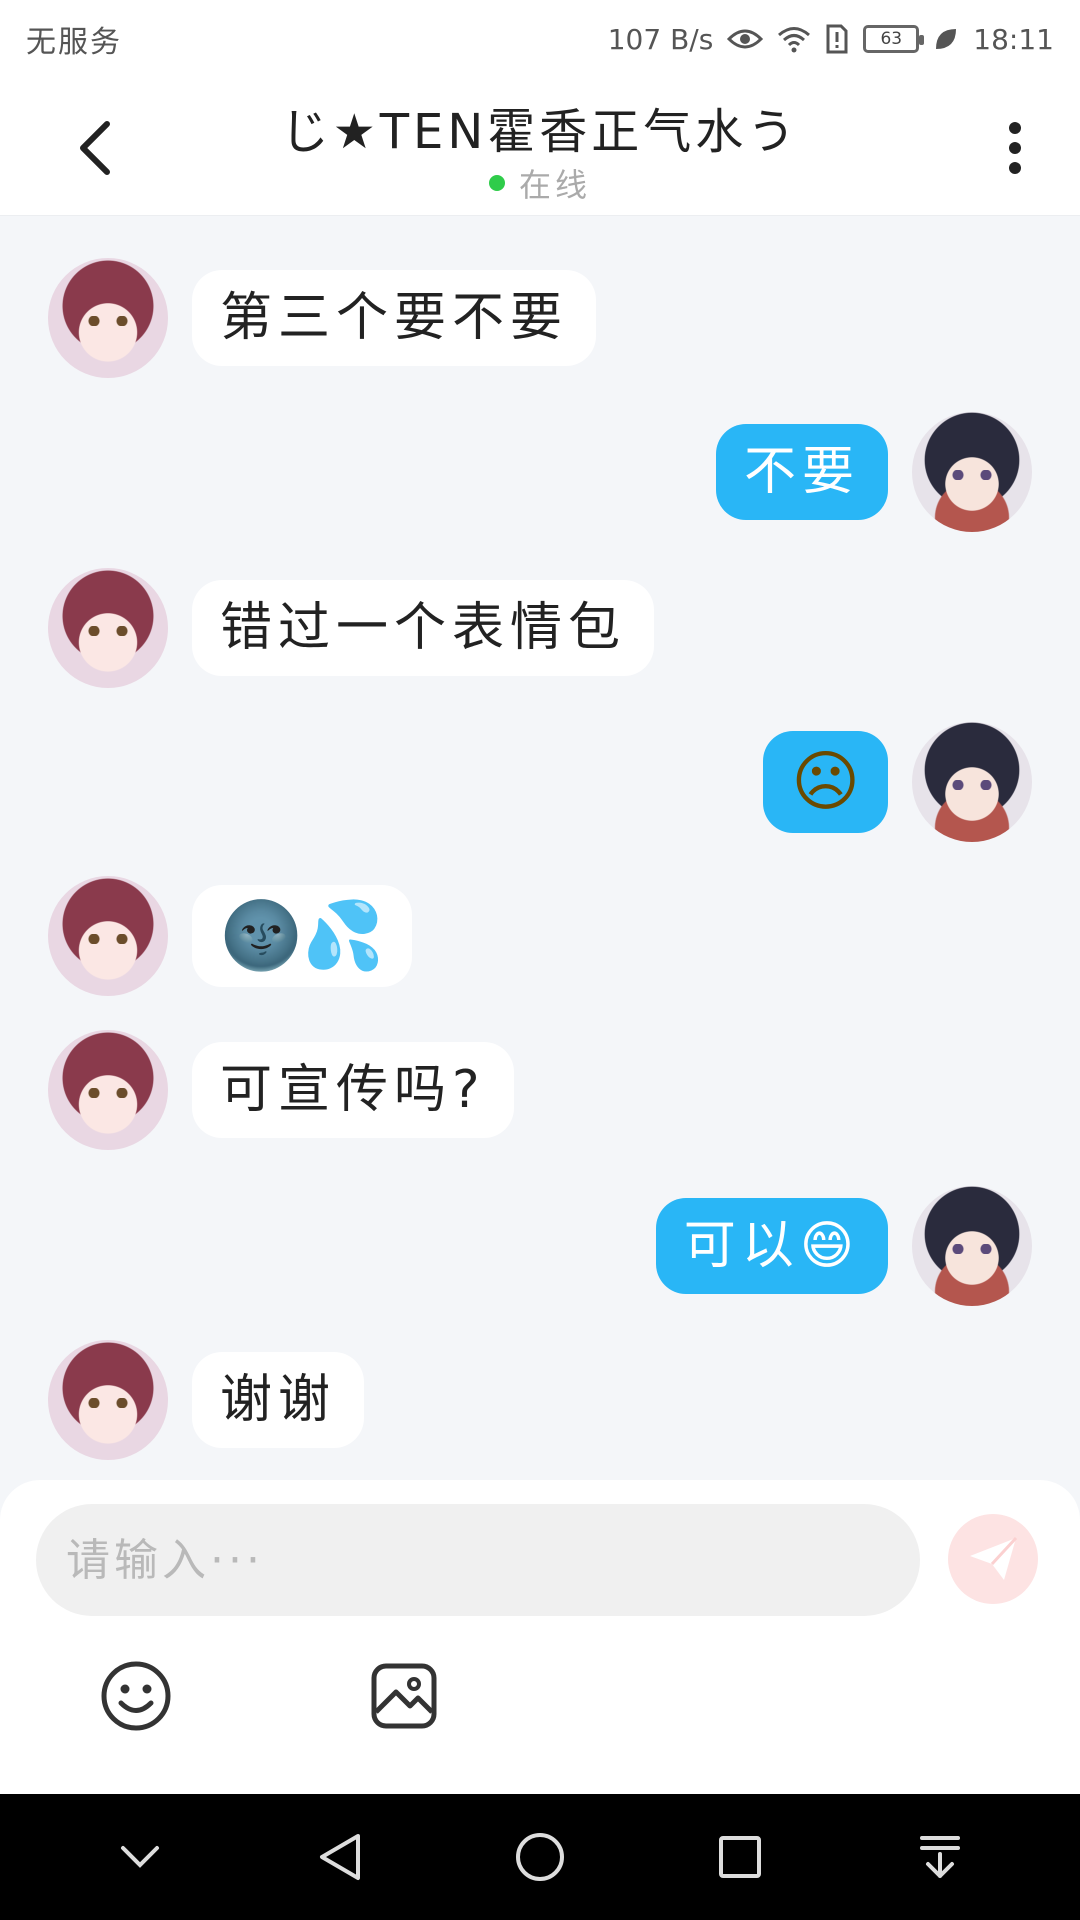 This screenshot has width=1080, height=1920. I want to click on nav-home-button, so click(540, 1857).